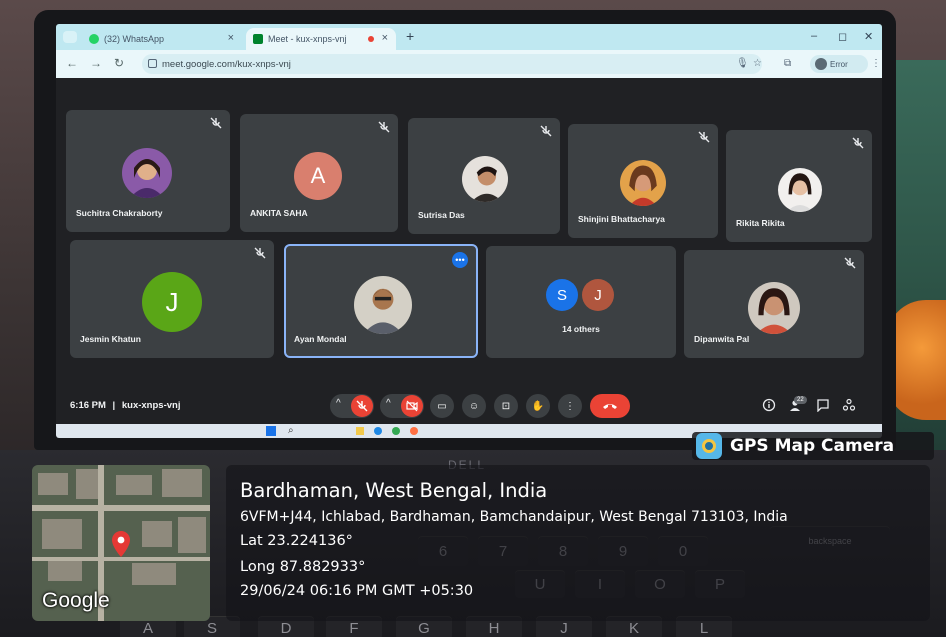 The image size is (946, 637). I want to click on tab-whatsapp: (32) WhatsApp ×, so click(162, 39).